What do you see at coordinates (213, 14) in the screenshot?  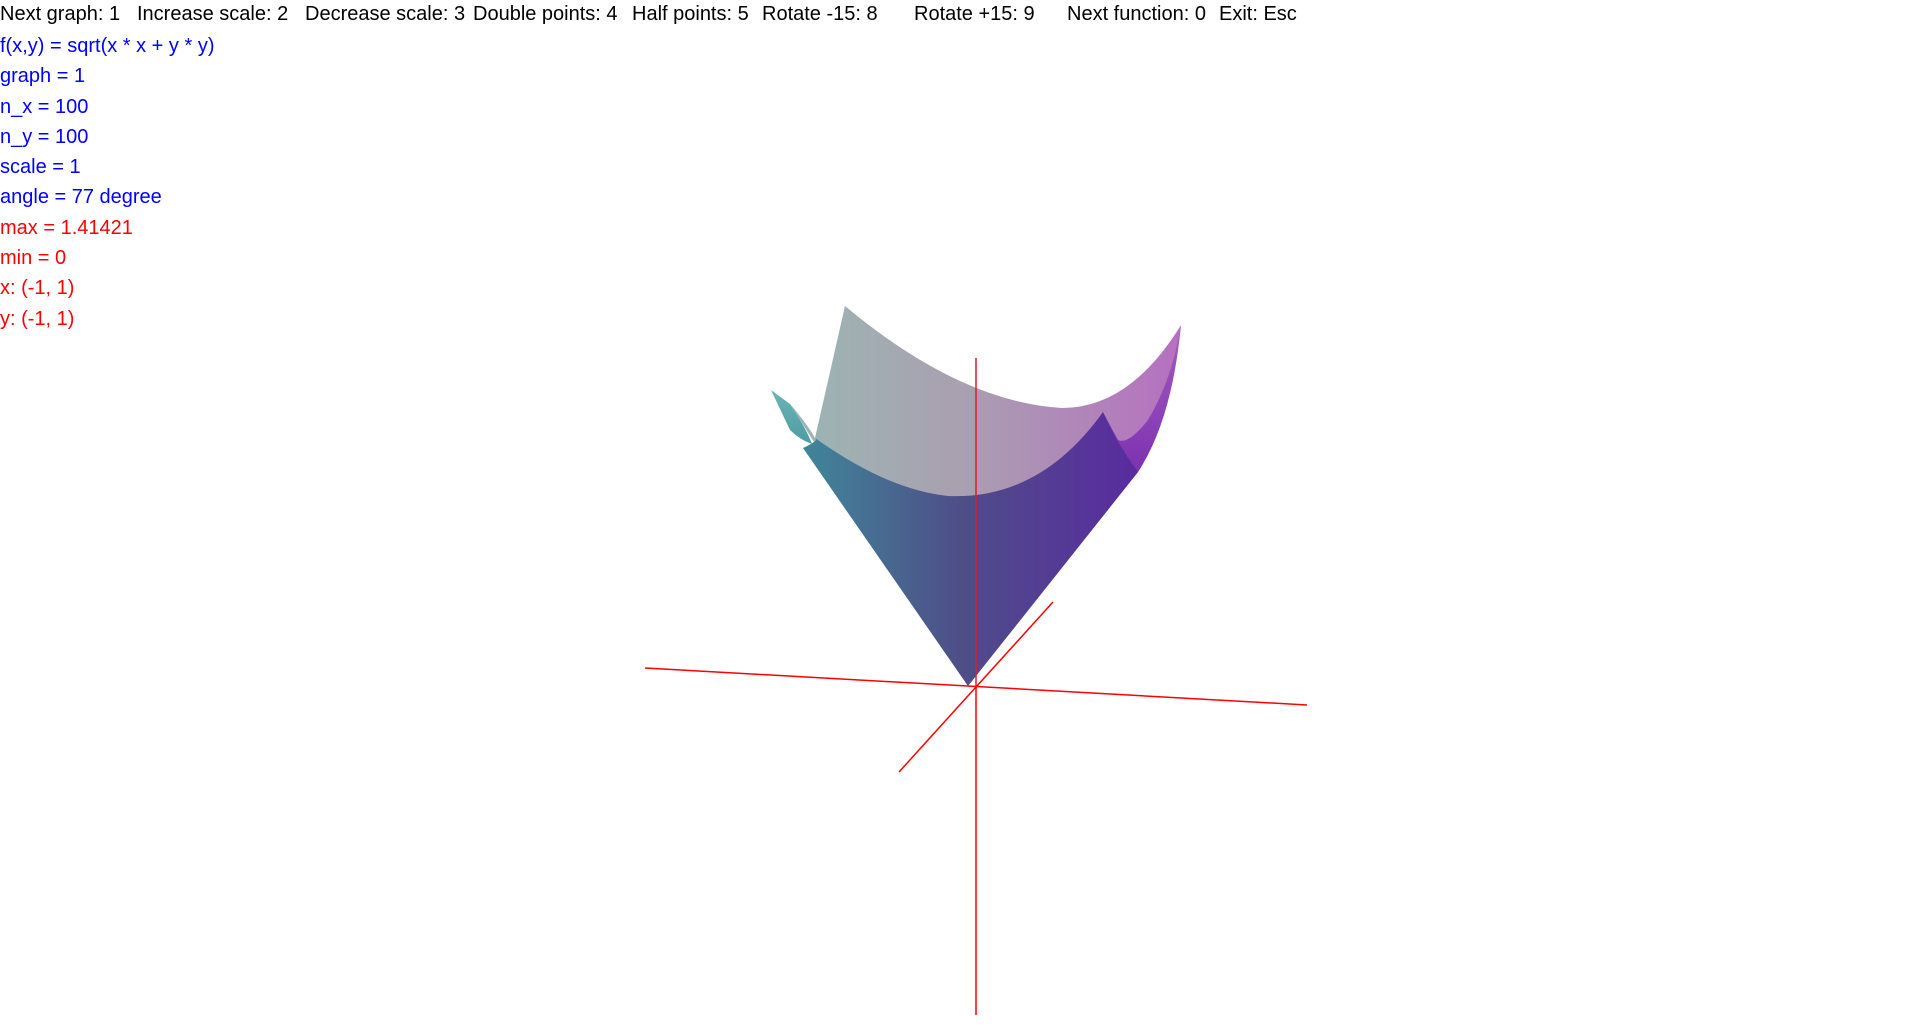 I see `help-increase-scale: Increase scale: 2` at bounding box center [213, 14].